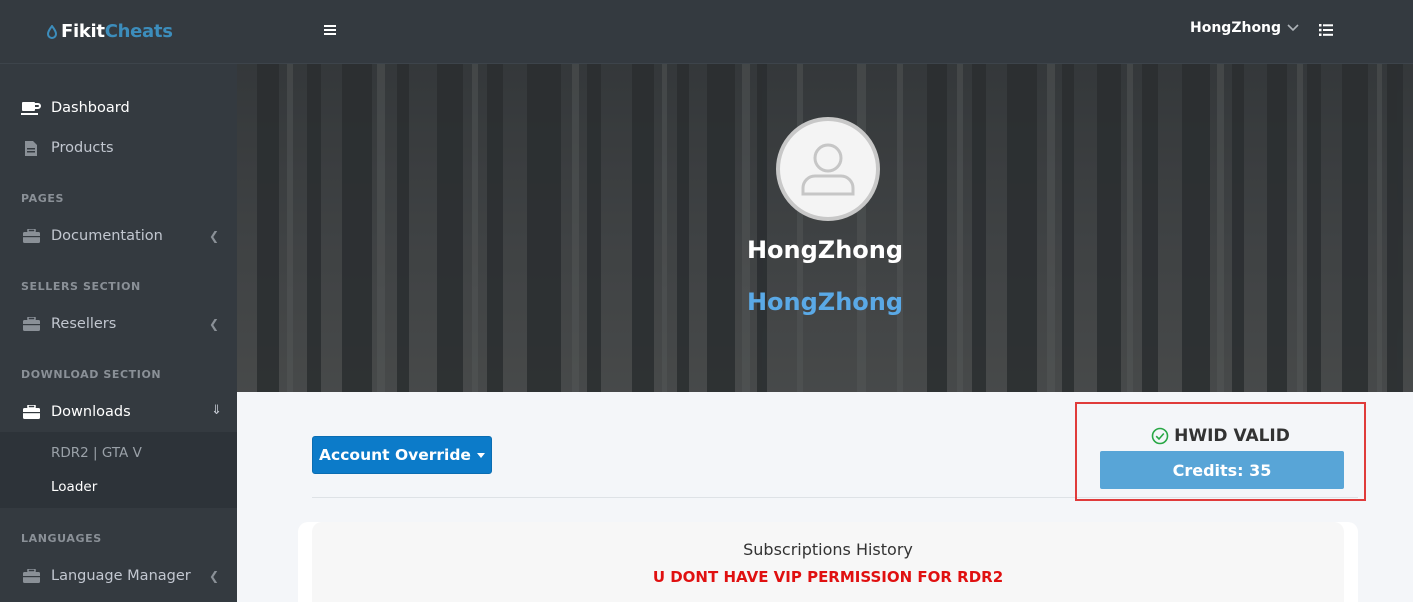 The height and width of the screenshot is (602, 1413). What do you see at coordinates (121, 576) in the screenshot?
I see `sidebar-item-label: Language Manager` at bounding box center [121, 576].